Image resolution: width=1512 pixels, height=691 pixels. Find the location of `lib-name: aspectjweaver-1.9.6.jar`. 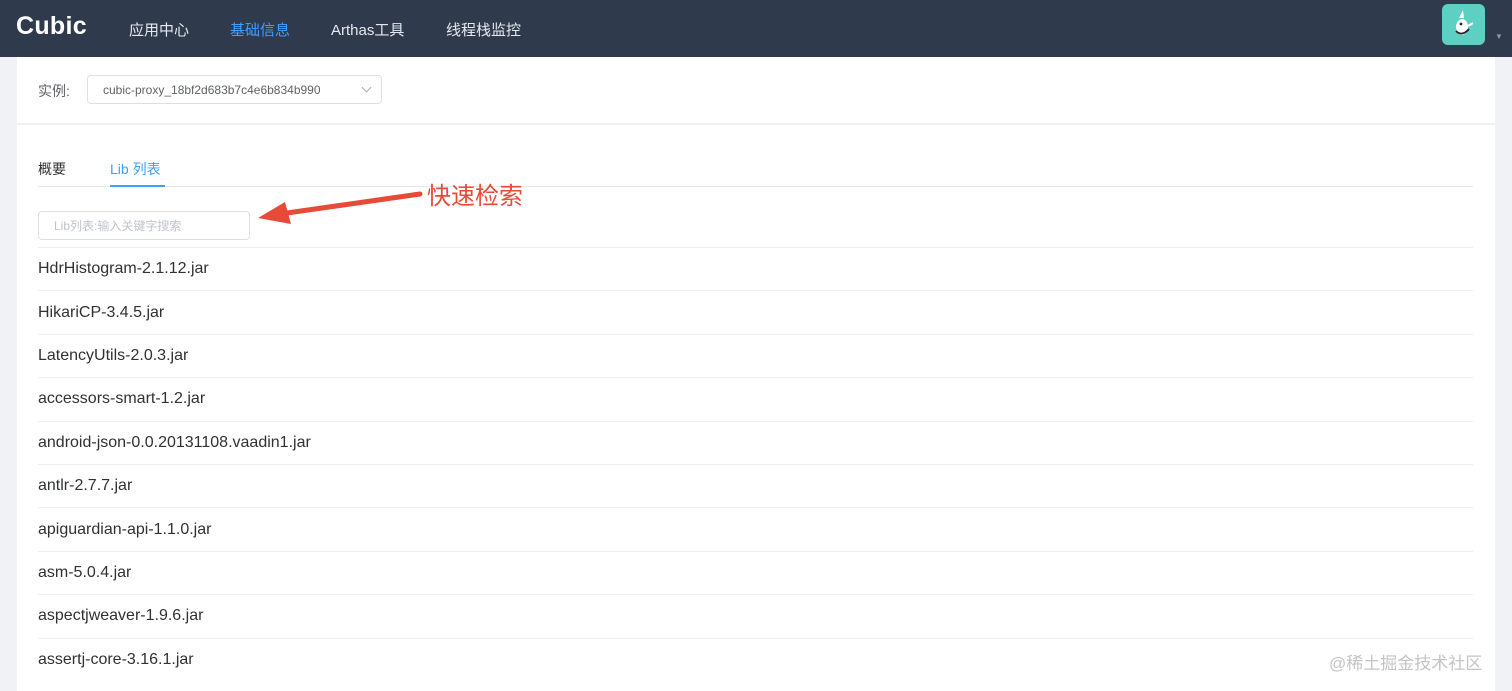

lib-name: aspectjweaver-1.9.6.jar is located at coordinates (121, 616).